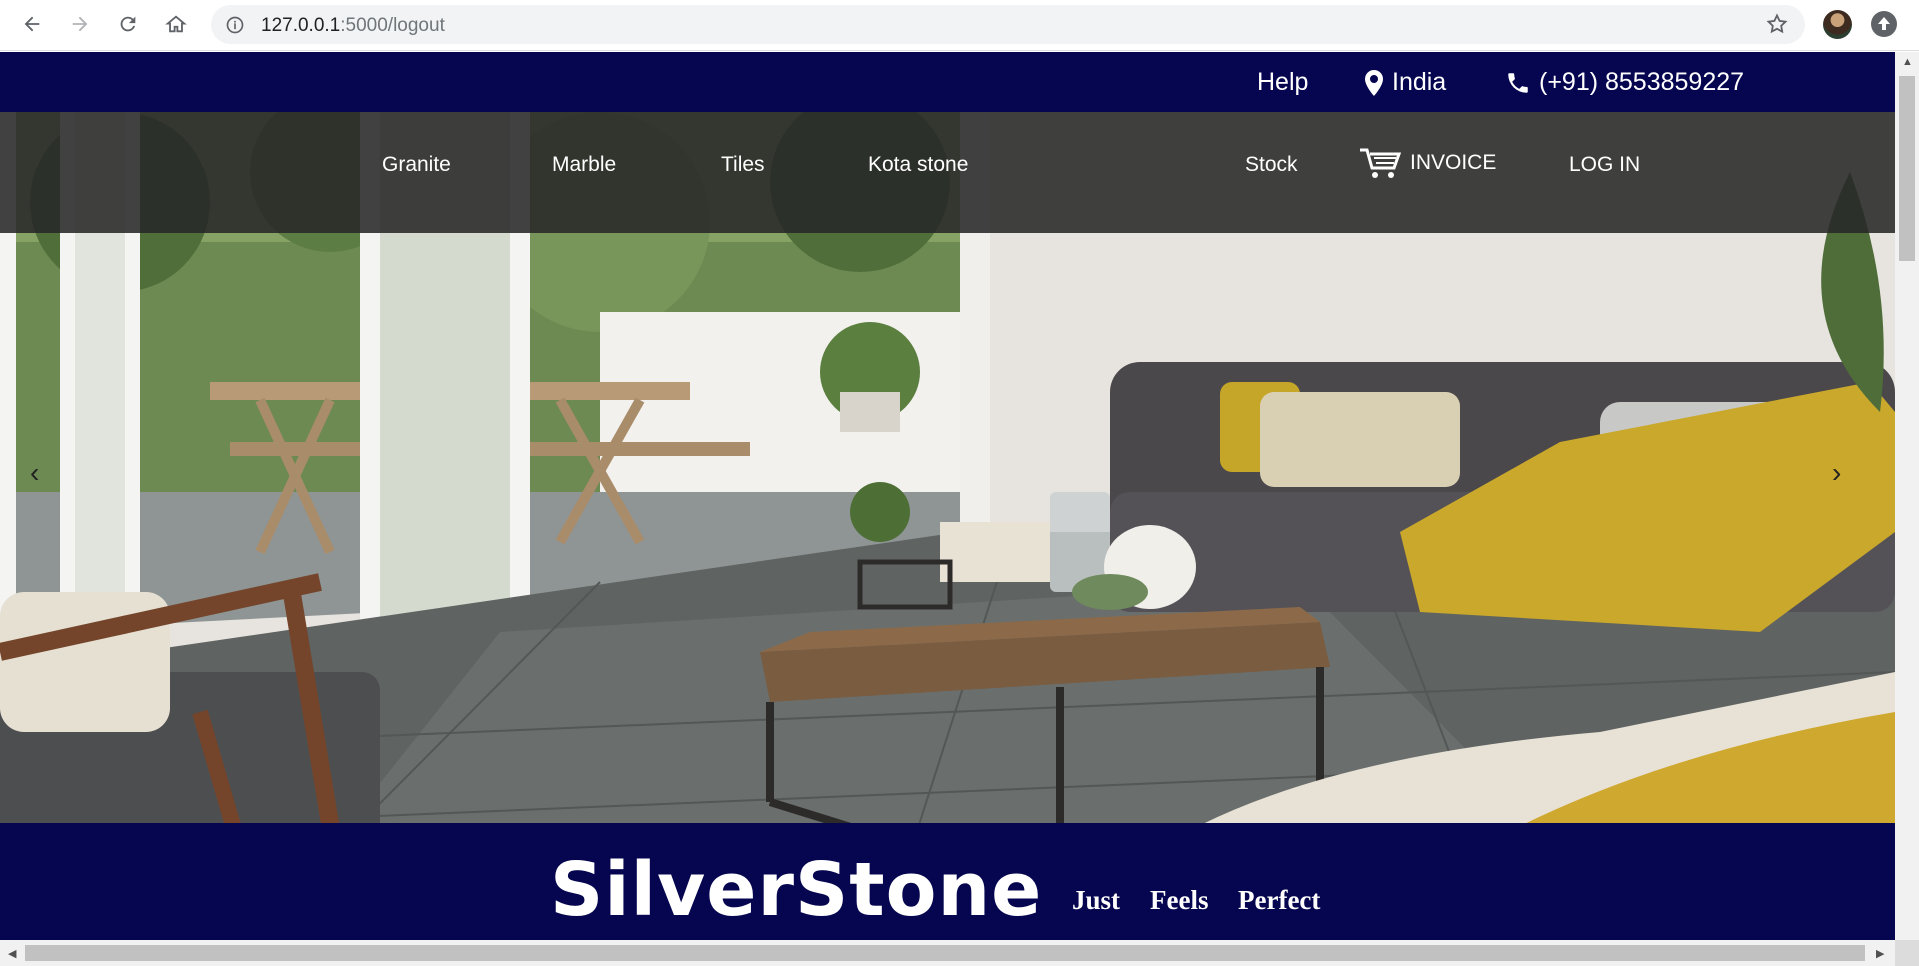 Image resolution: width=1919 pixels, height=966 pixels. I want to click on scrollbar-corner, so click(1907, 953).